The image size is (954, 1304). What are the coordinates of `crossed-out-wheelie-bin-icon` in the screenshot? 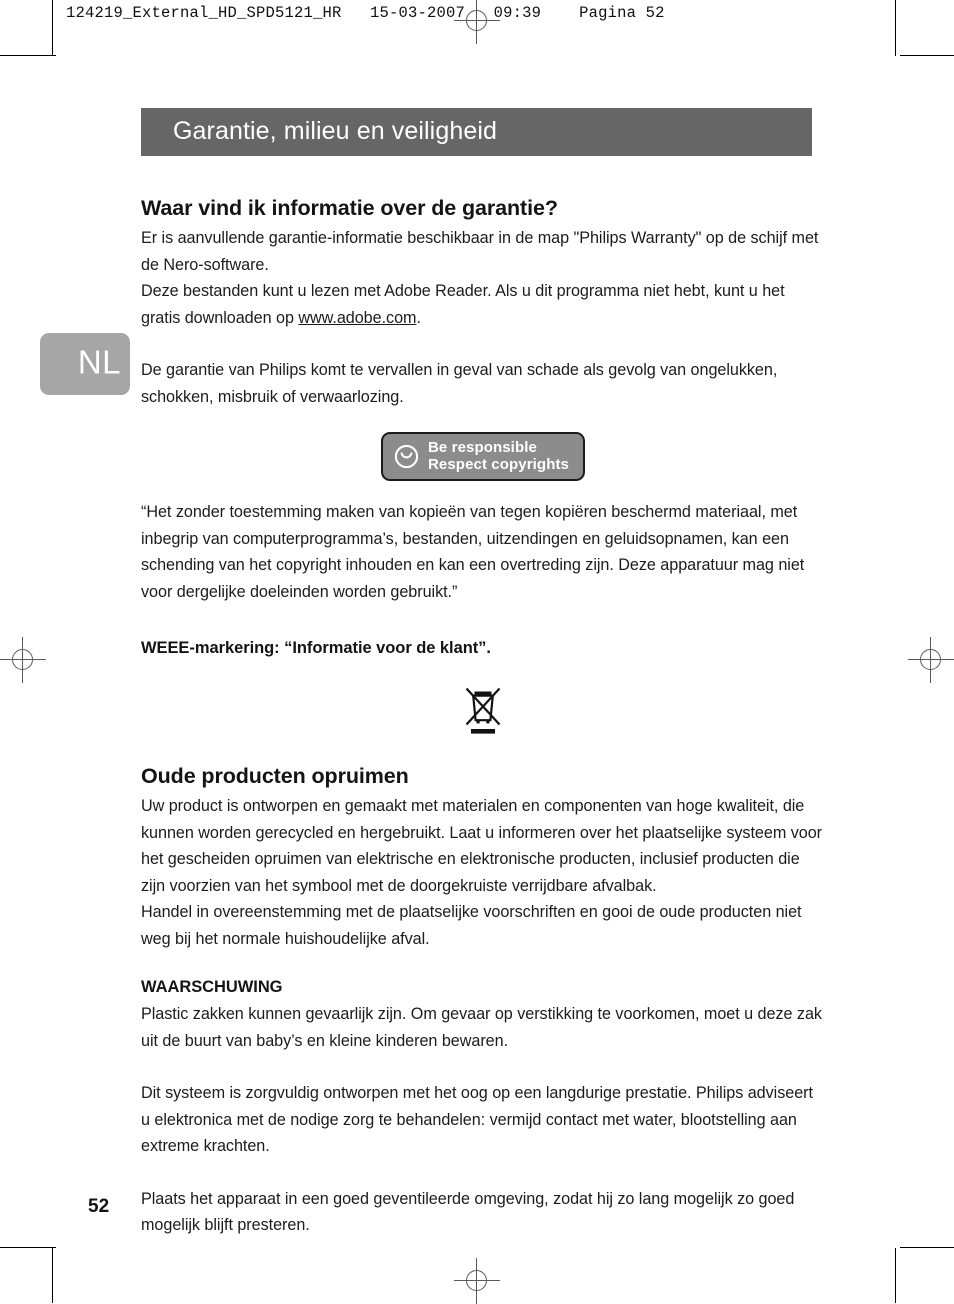 It's located at (483, 710).